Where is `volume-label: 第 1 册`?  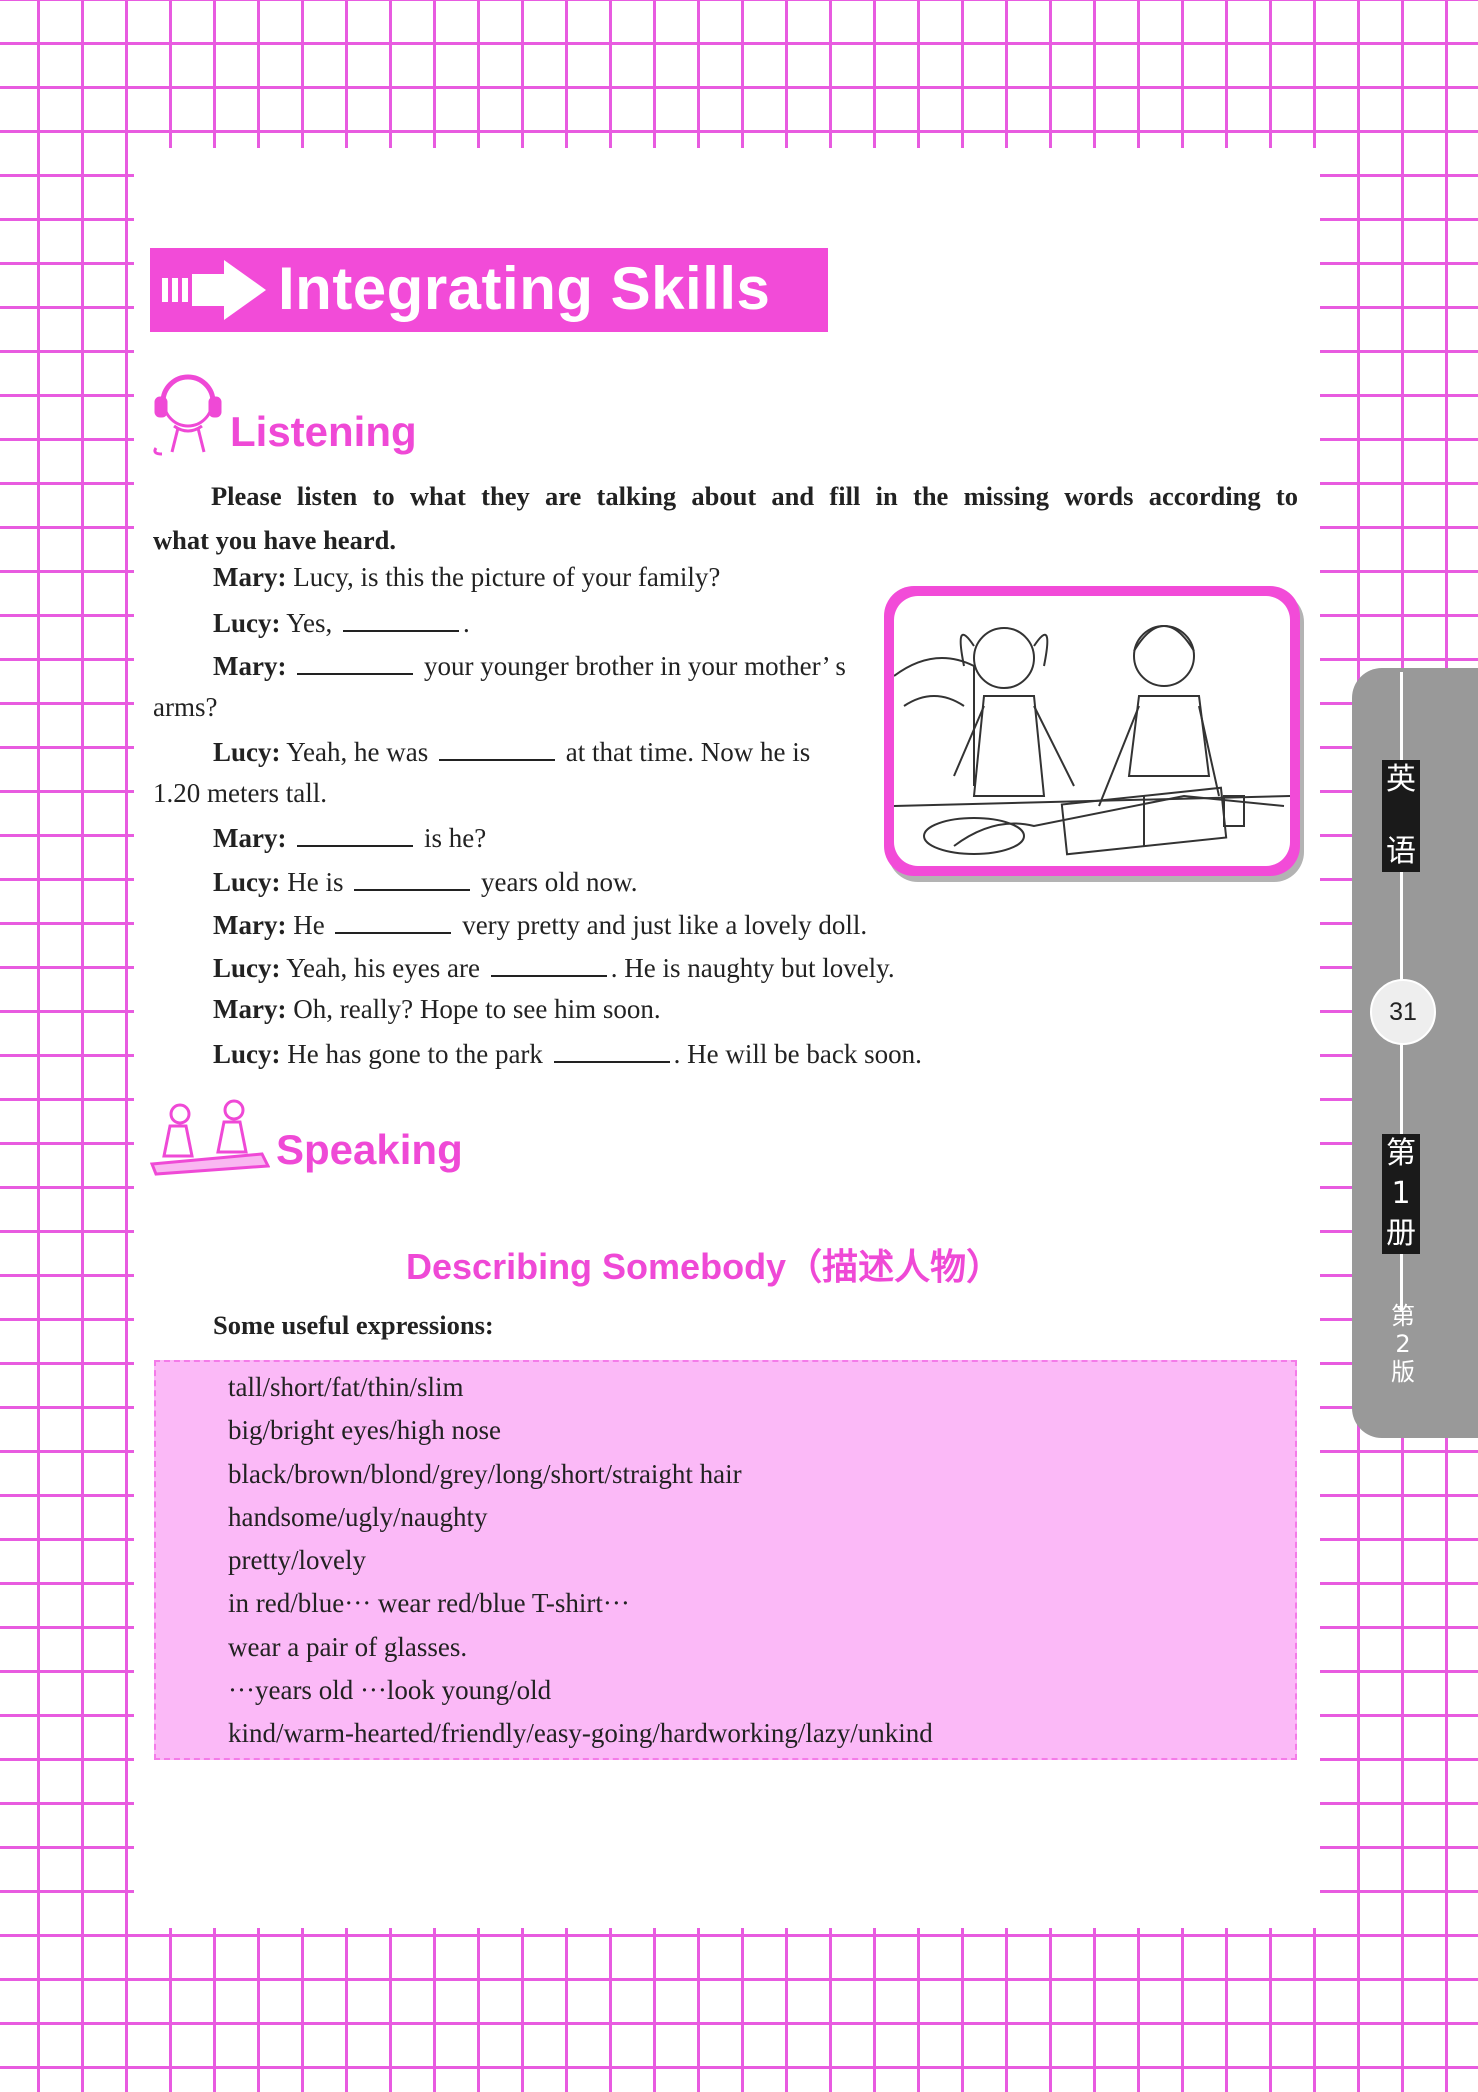 volume-label: 第 1 册 is located at coordinates (1401, 1194).